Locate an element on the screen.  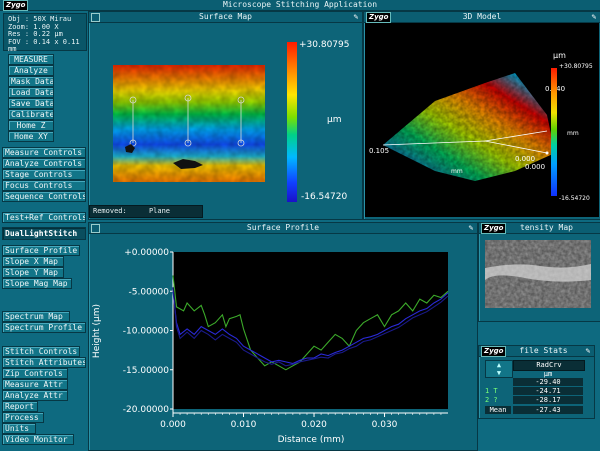
app-title-bar: Zygo Microscope Stitching Application is located at coordinates (300, 5).